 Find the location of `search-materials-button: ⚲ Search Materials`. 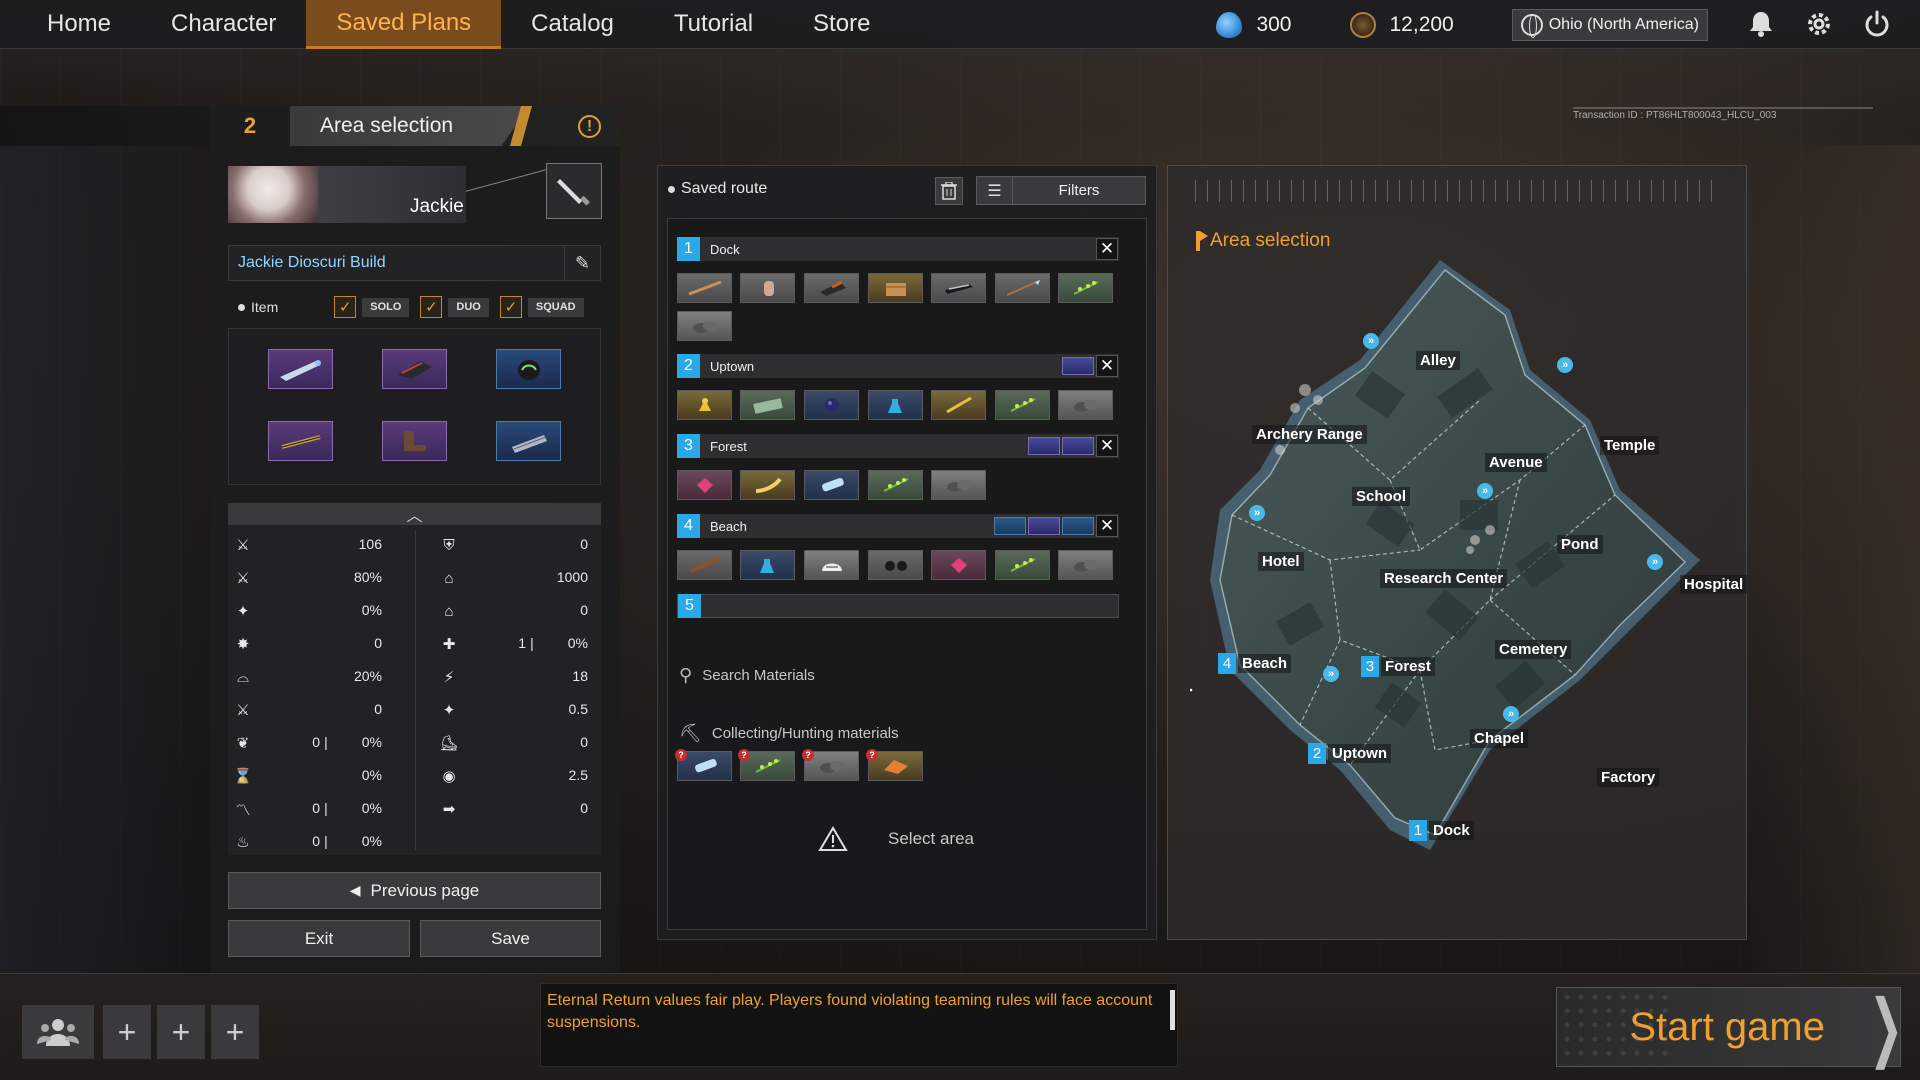

search-materials-button: ⚲ Search Materials is located at coordinates (747, 675).